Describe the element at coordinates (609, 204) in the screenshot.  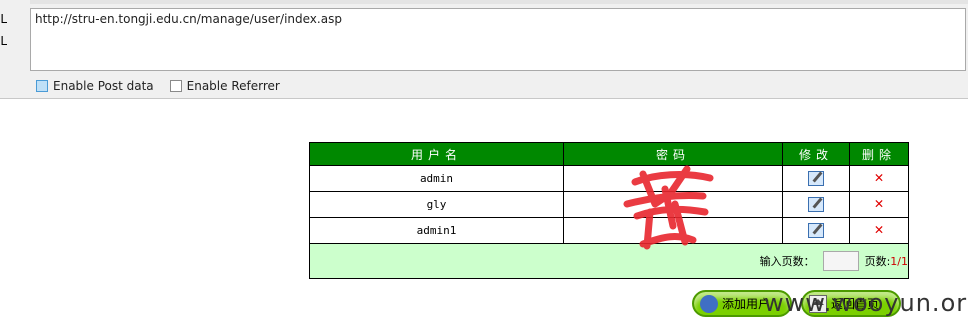
I see `table-row: gly ✕` at that location.